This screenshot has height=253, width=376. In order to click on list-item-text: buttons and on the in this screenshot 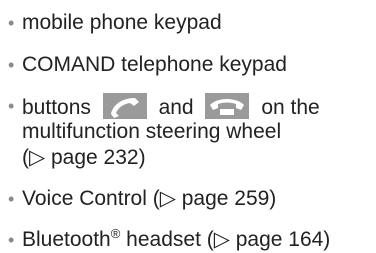, I will do `click(171, 107)`.